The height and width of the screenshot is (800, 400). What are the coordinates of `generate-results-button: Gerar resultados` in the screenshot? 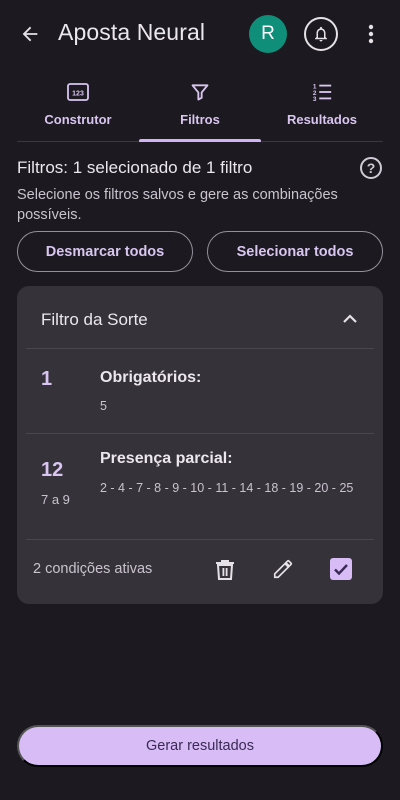 It's located at (200, 746).